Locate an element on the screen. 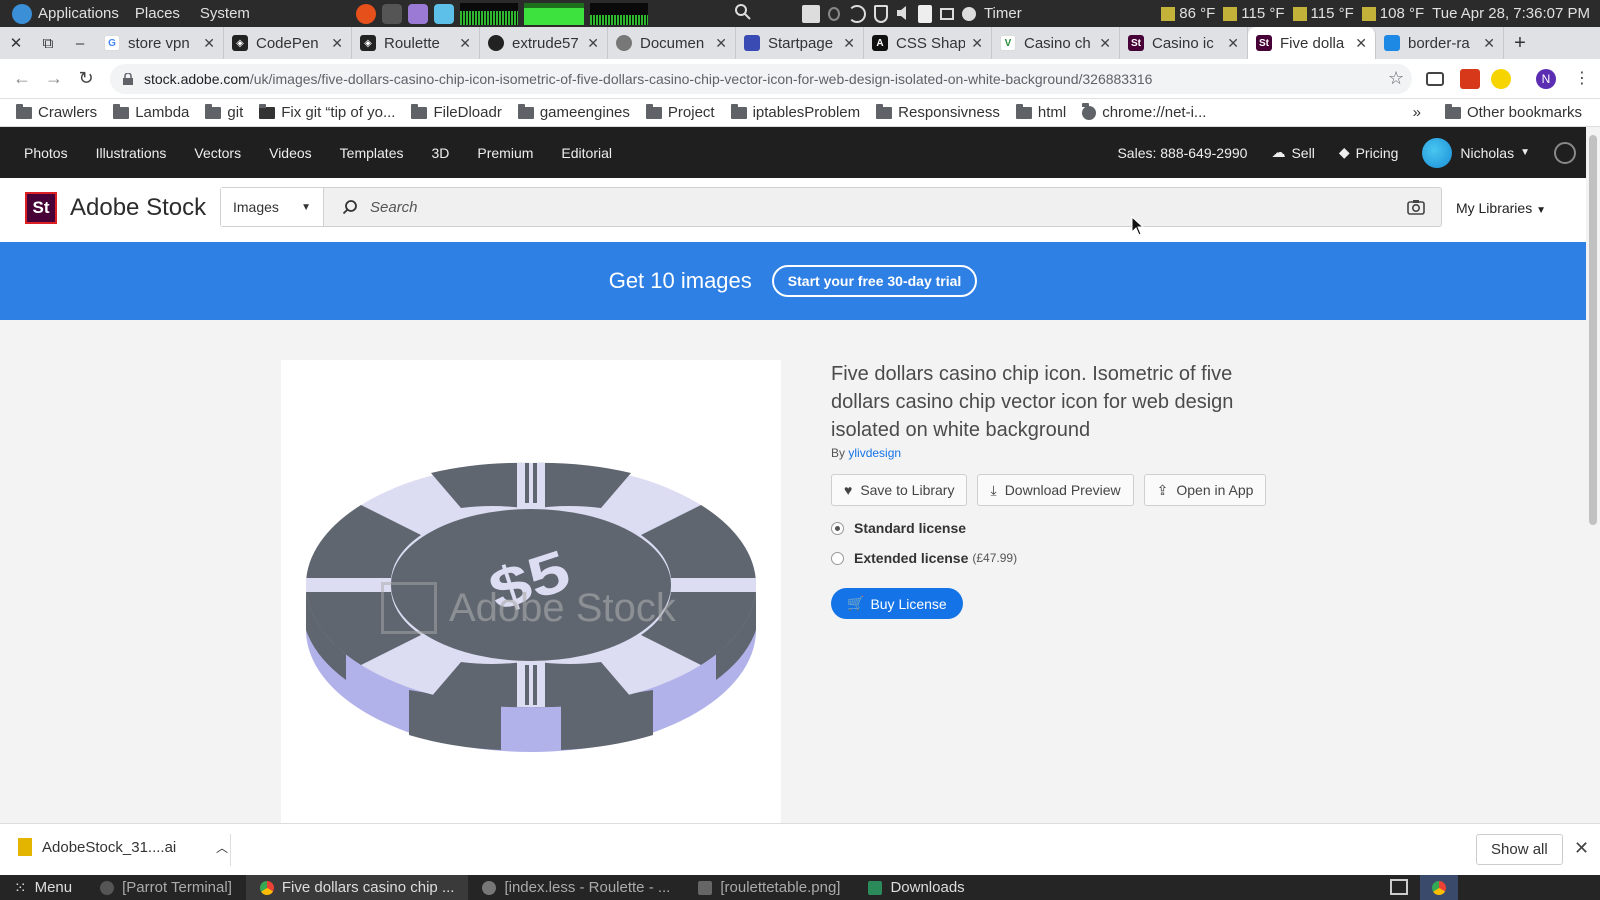  nav-illustrations: Illustrations is located at coordinates (131, 153).